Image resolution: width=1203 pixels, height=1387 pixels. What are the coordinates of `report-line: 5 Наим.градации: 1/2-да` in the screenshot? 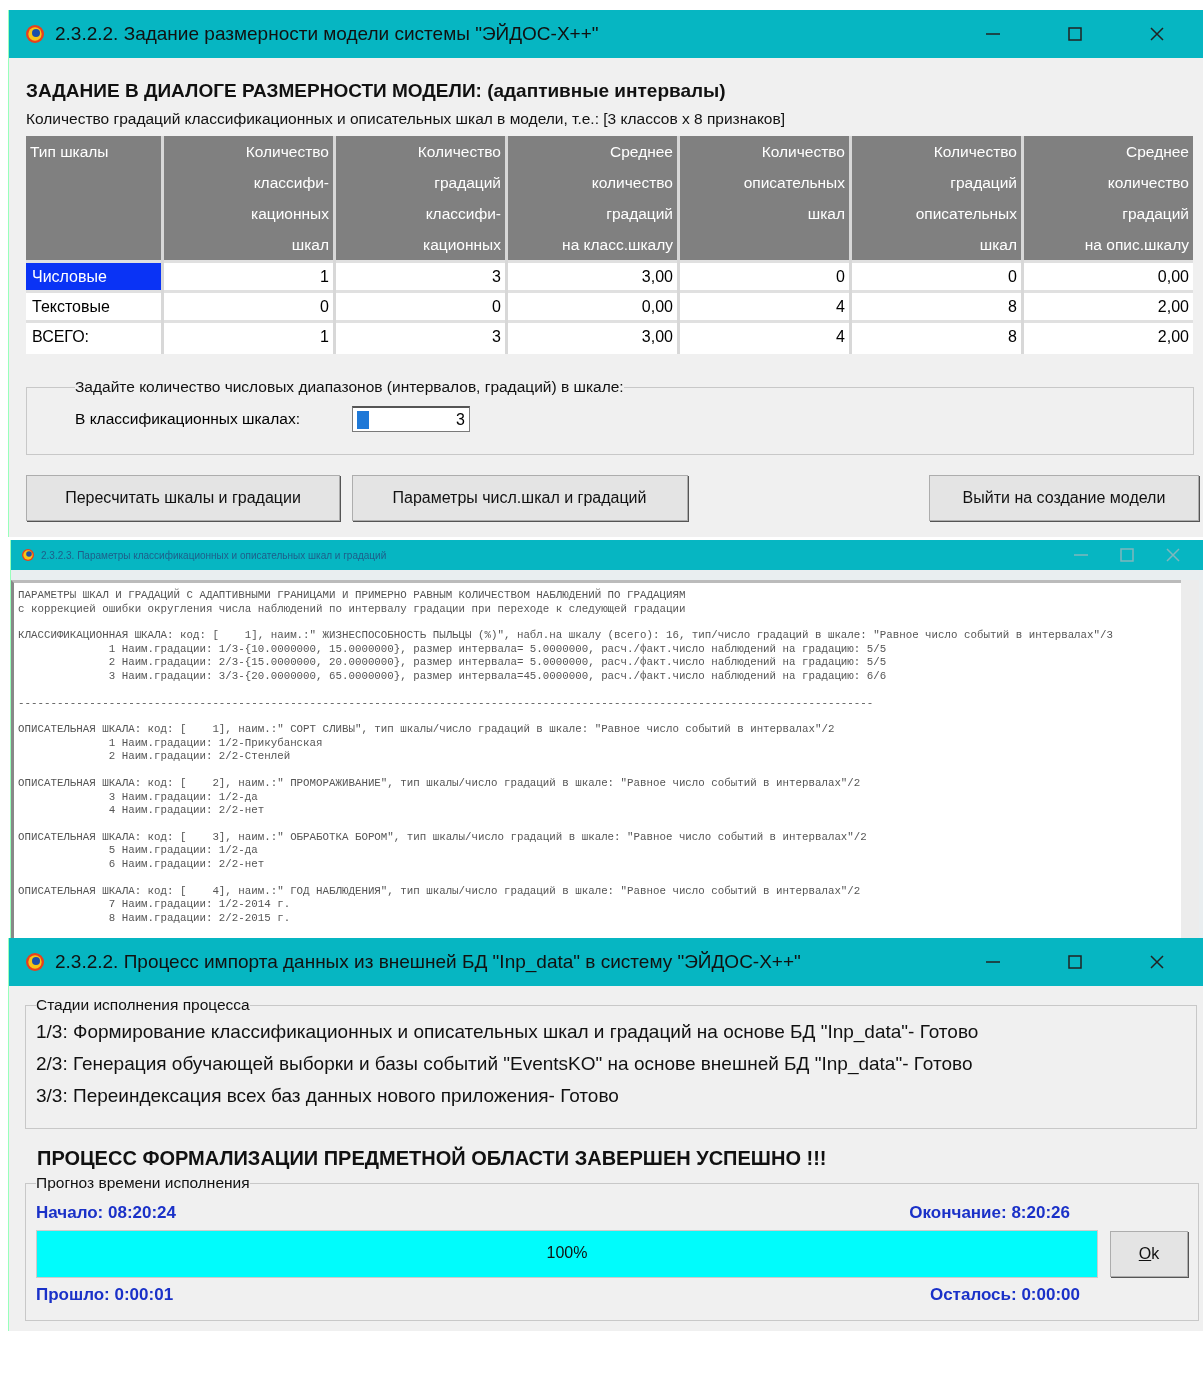 It's located at (183, 851).